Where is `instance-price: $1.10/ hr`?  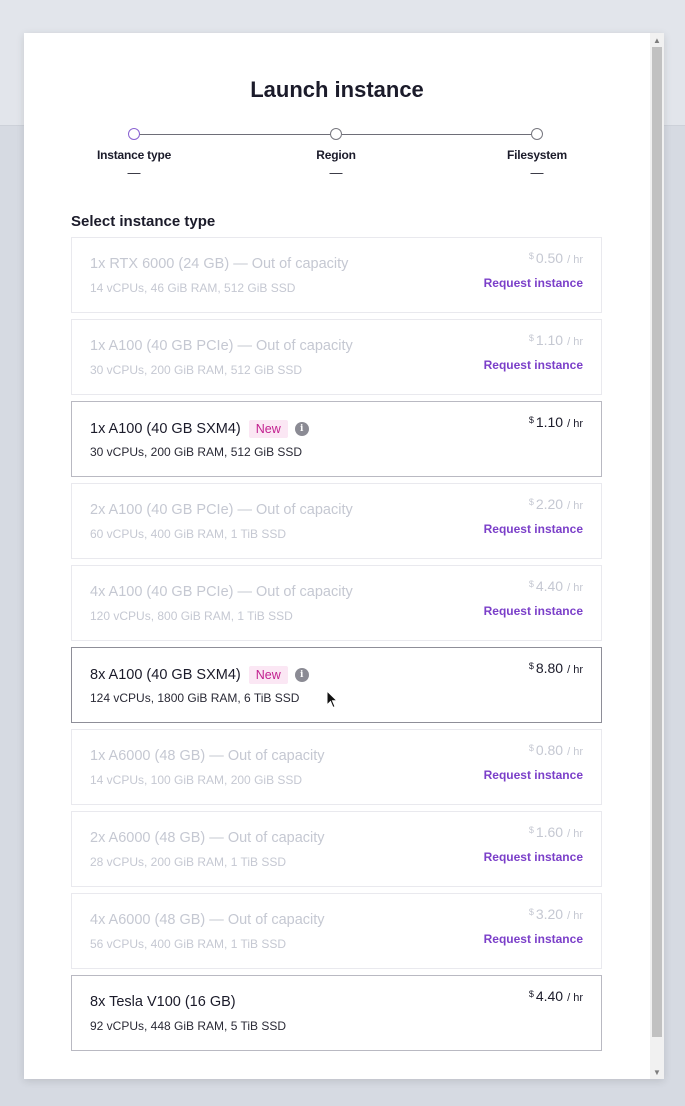
instance-price: $1.10/ hr is located at coordinates (556, 422).